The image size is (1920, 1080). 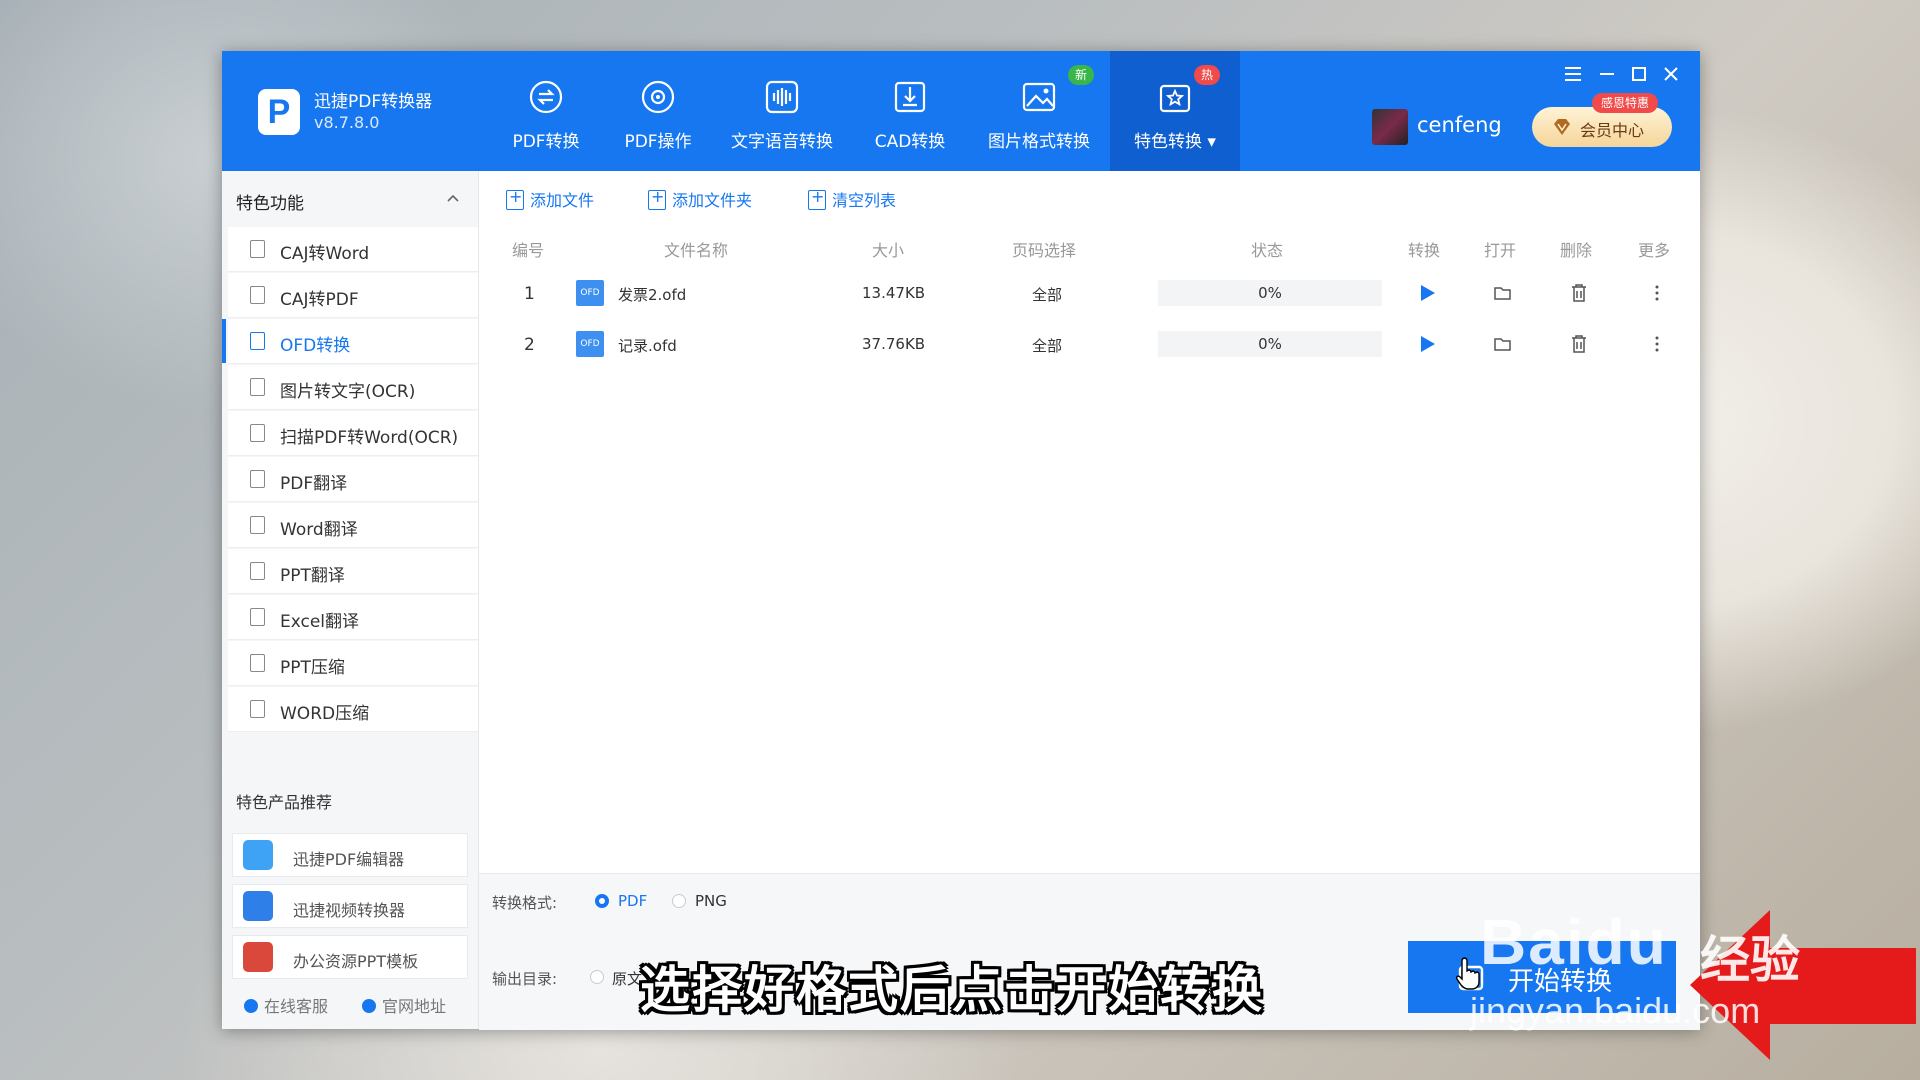 I want to click on recommend-ppt-template: 办公资源PPT模板, so click(x=350, y=957).